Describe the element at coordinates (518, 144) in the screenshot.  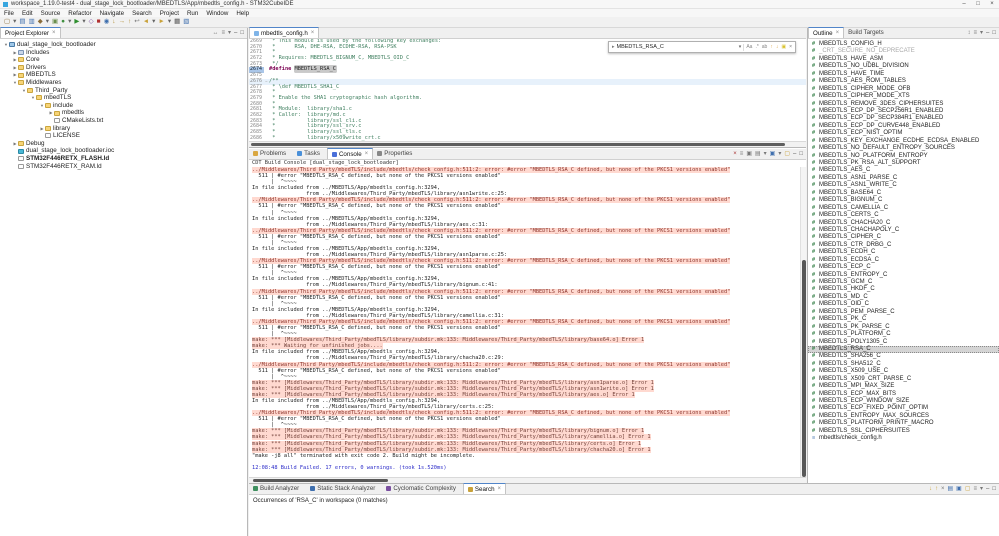
I see `editor-hscroll-thumb` at that location.